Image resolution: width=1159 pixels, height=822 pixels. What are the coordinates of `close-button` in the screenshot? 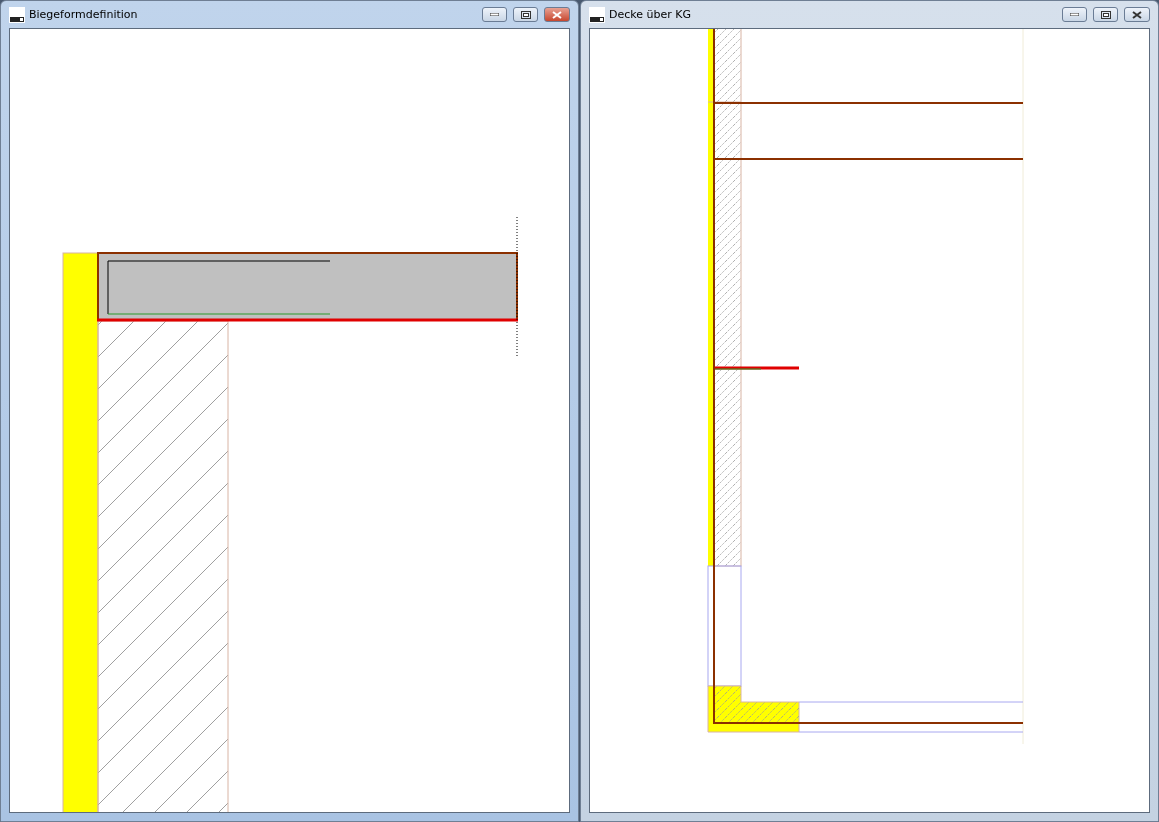 It's located at (1137, 14).